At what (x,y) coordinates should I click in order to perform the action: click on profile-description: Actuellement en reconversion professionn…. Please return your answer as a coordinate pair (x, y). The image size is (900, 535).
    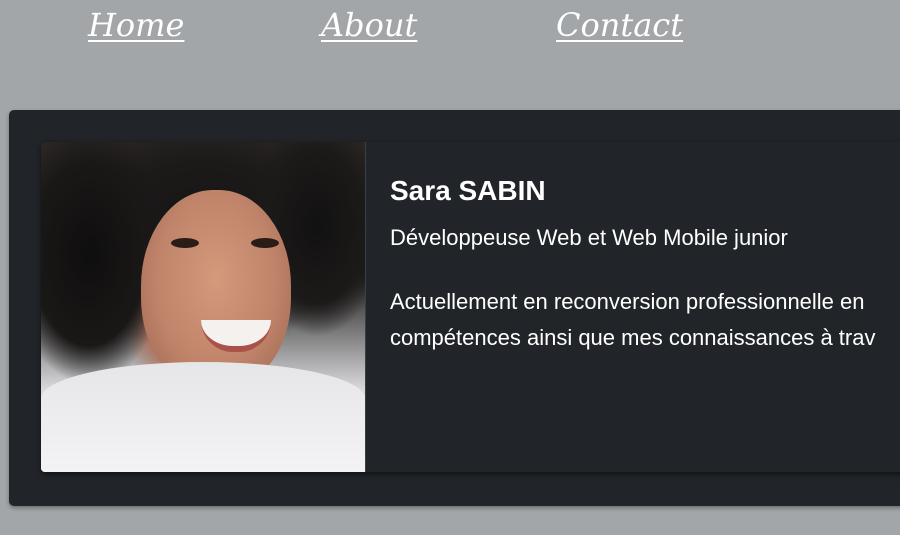
    Looking at the image, I should click on (632, 320).